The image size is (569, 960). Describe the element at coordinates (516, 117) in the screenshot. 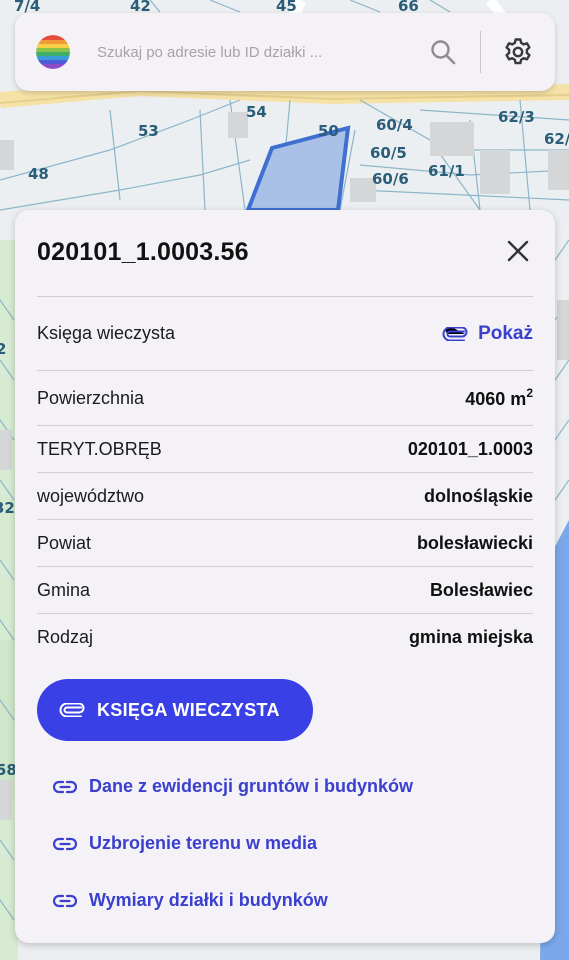

I see `map-parcel-label: 62/3` at that location.